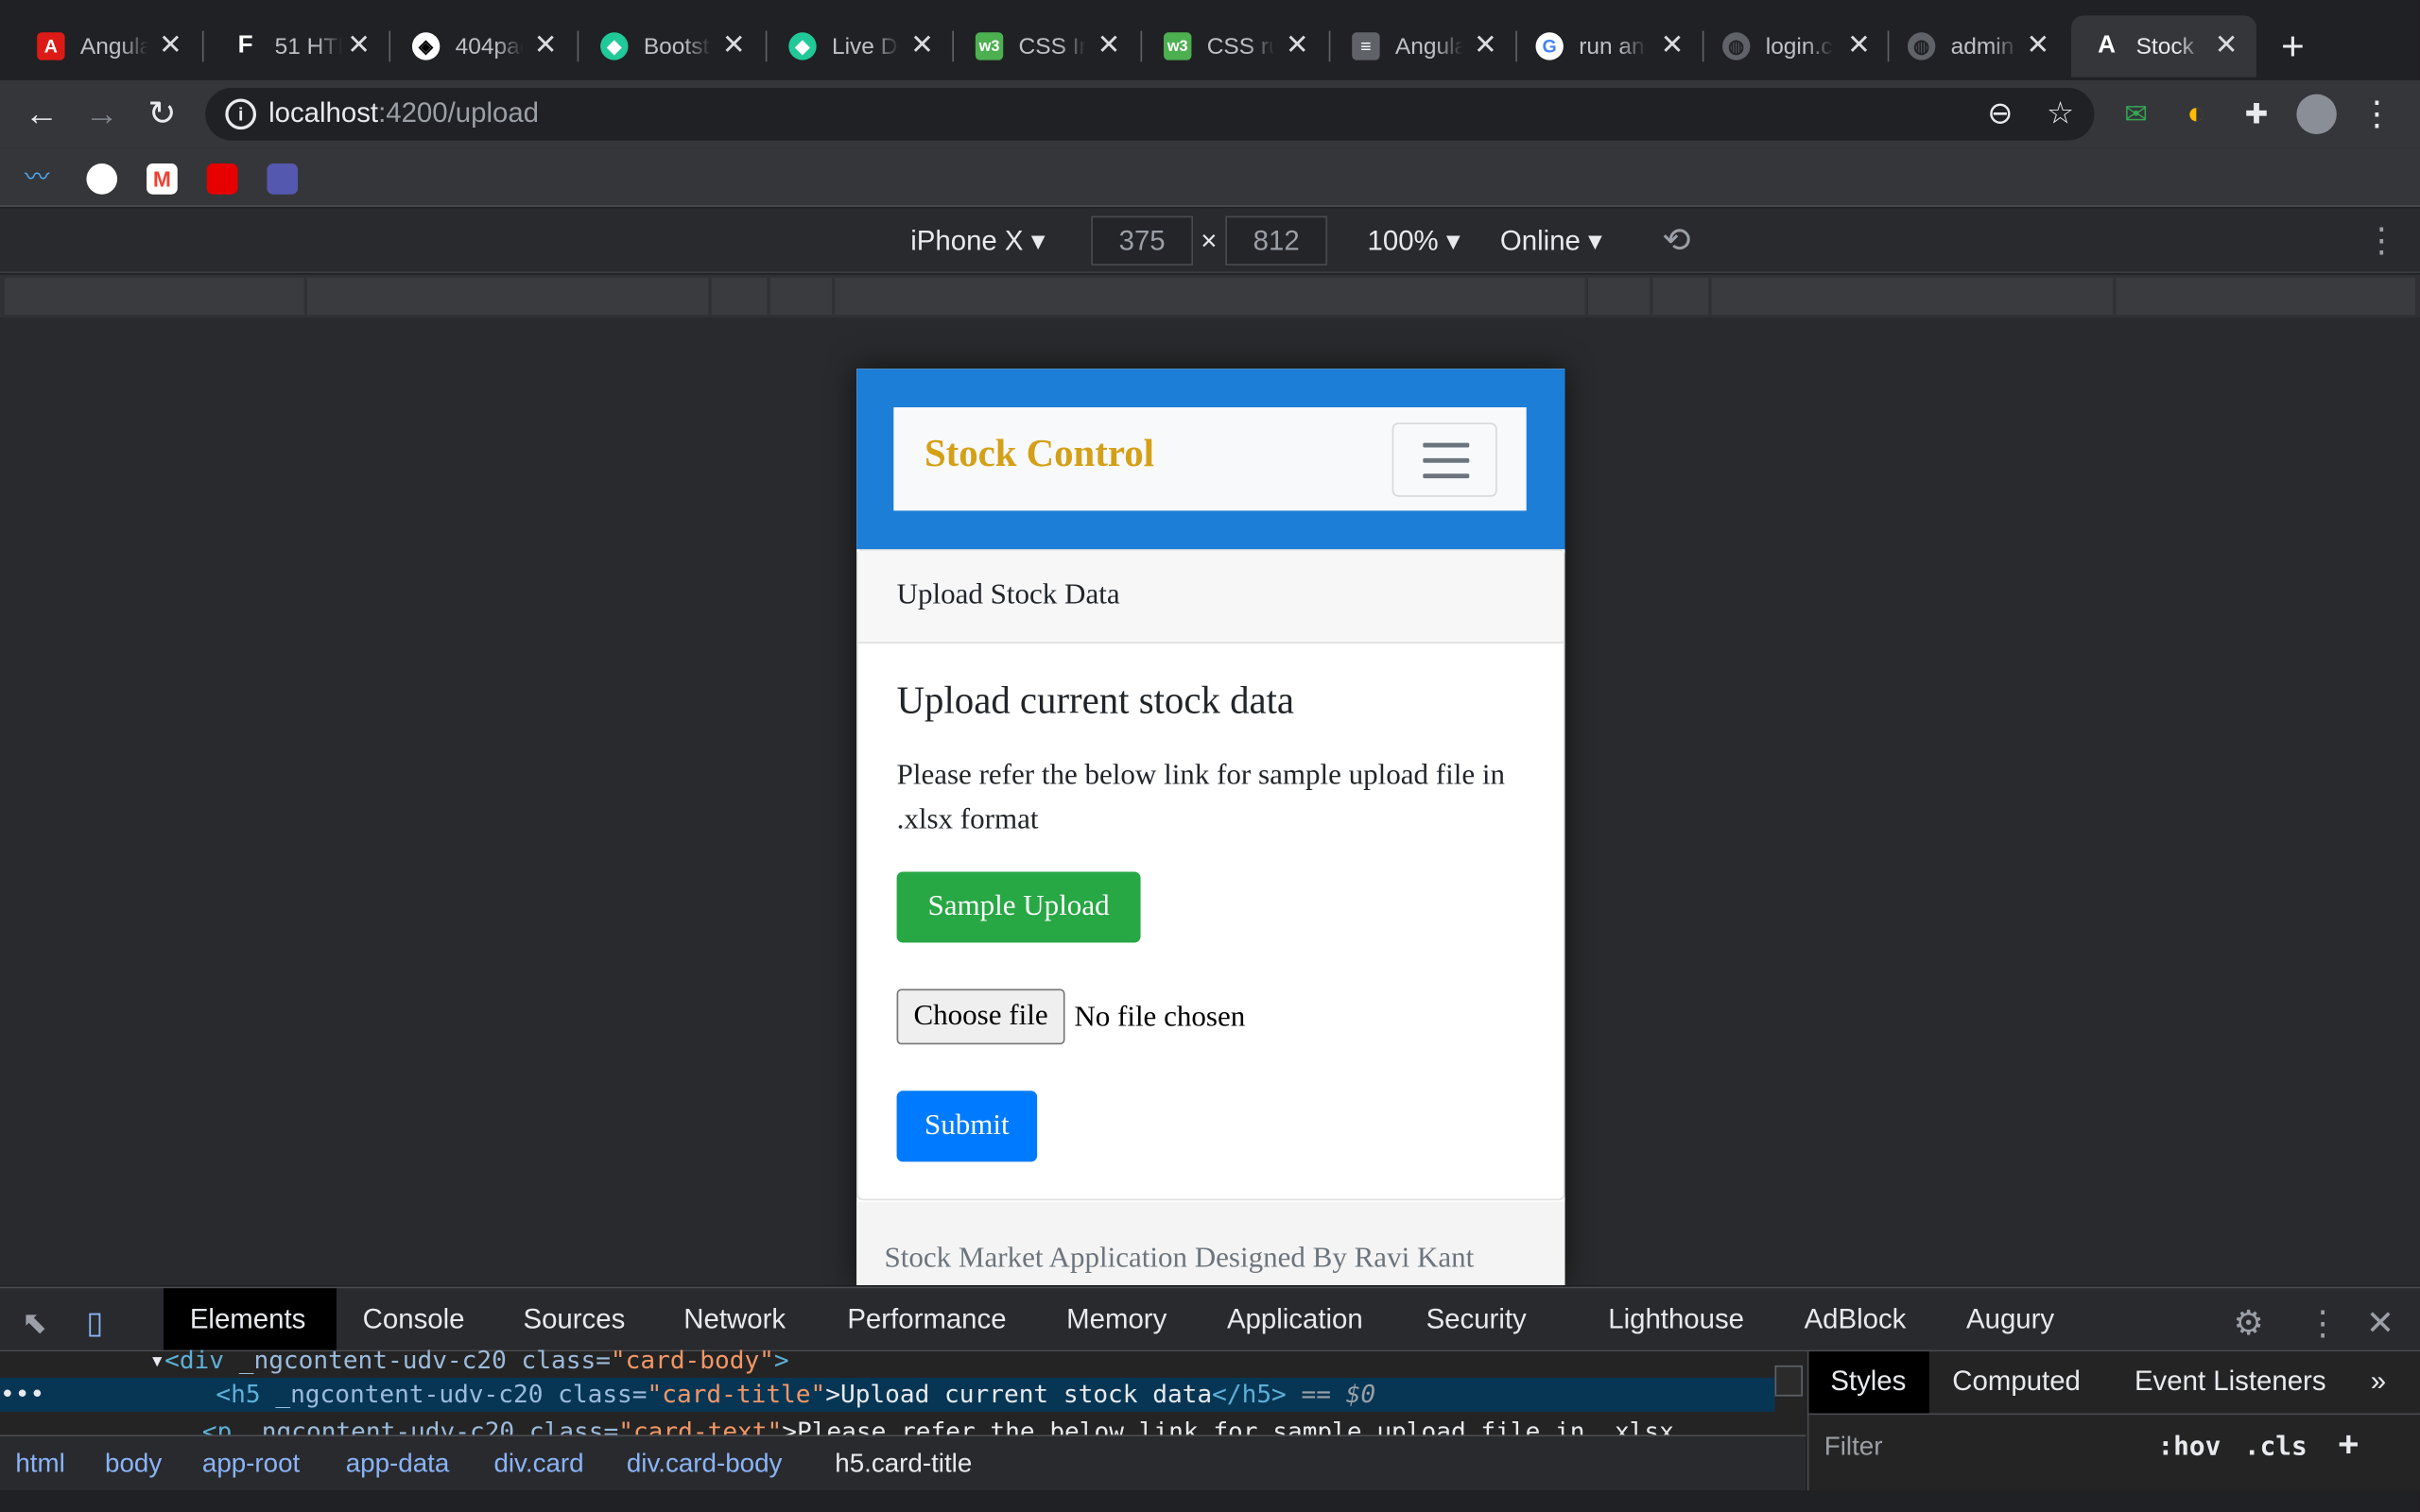  What do you see at coordinates (296, 46) in the screenshot?
I see `browser-tab: F 51 HTML ✕` at bounding box center [296, 46].